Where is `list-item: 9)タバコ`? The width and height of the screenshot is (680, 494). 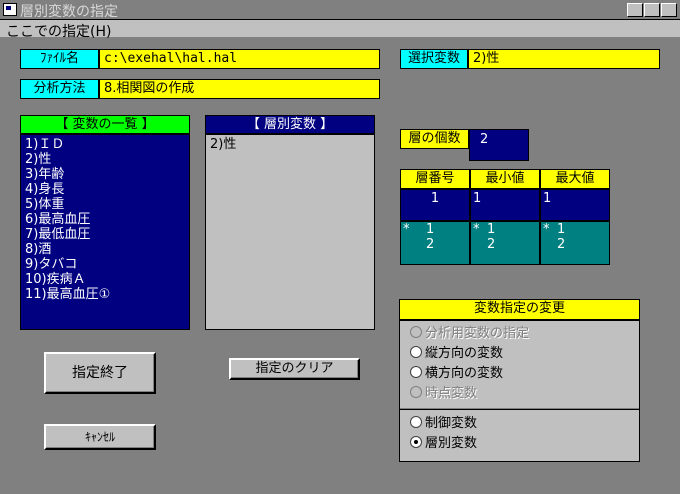 list-item: 9)タバコ is located at coordinates (105, 264).